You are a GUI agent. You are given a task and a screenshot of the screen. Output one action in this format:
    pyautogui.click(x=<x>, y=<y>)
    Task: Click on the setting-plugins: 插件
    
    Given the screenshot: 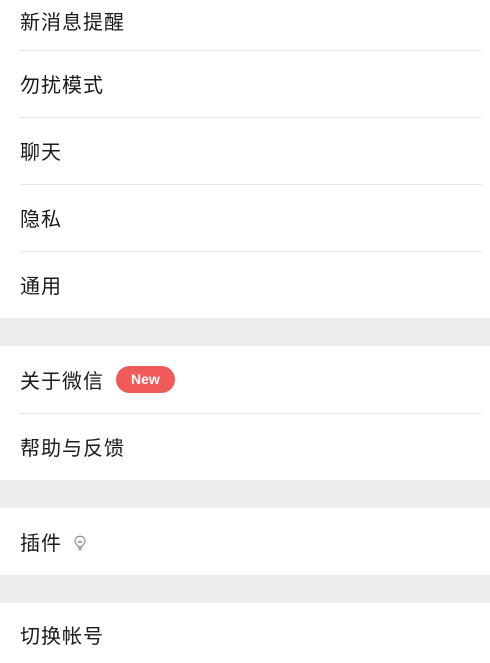 What is the action you would take?
    pyautogui.click(x=245, y=541)
    